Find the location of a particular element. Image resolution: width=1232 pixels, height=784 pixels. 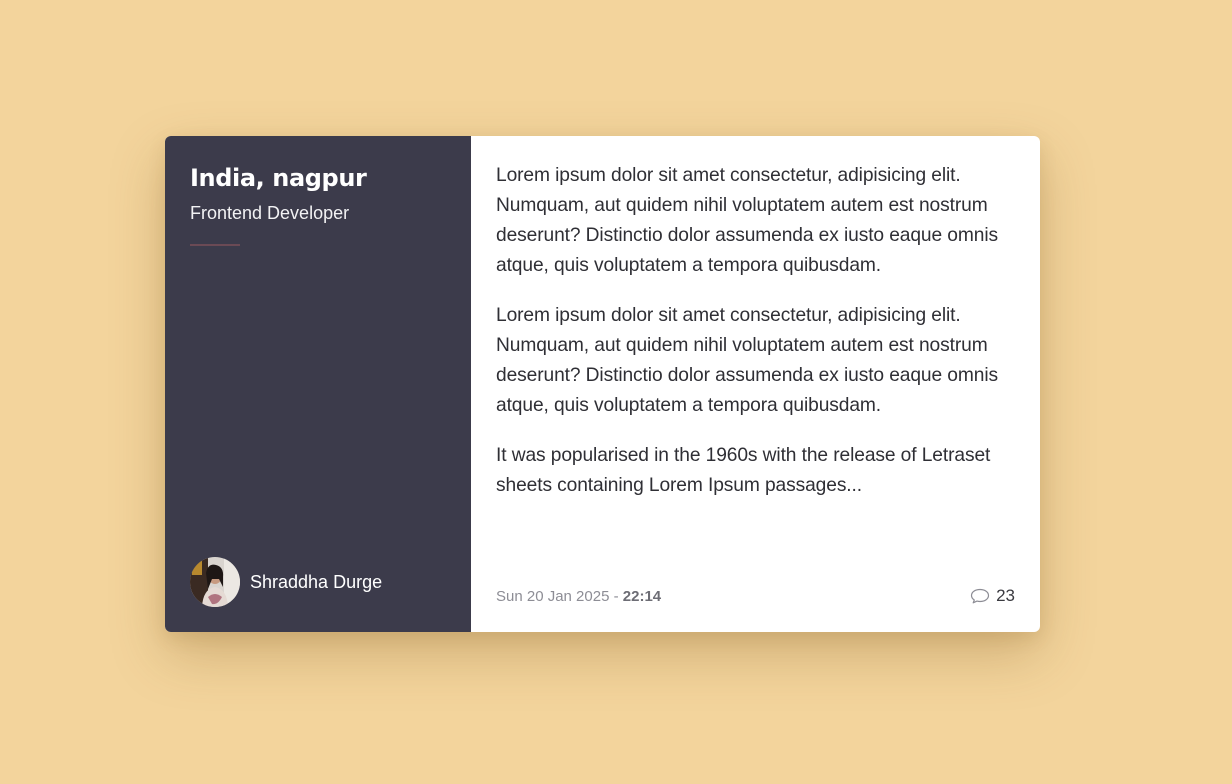

post-date: Sun 20 Jan 2025 - 22:14 is located at coordinates (578, 596).